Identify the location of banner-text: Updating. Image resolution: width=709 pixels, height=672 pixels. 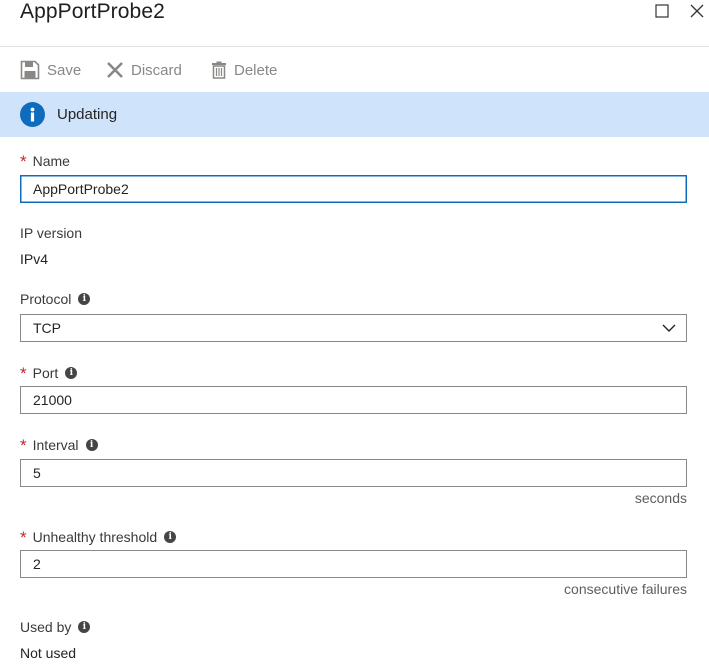
(87, 114).